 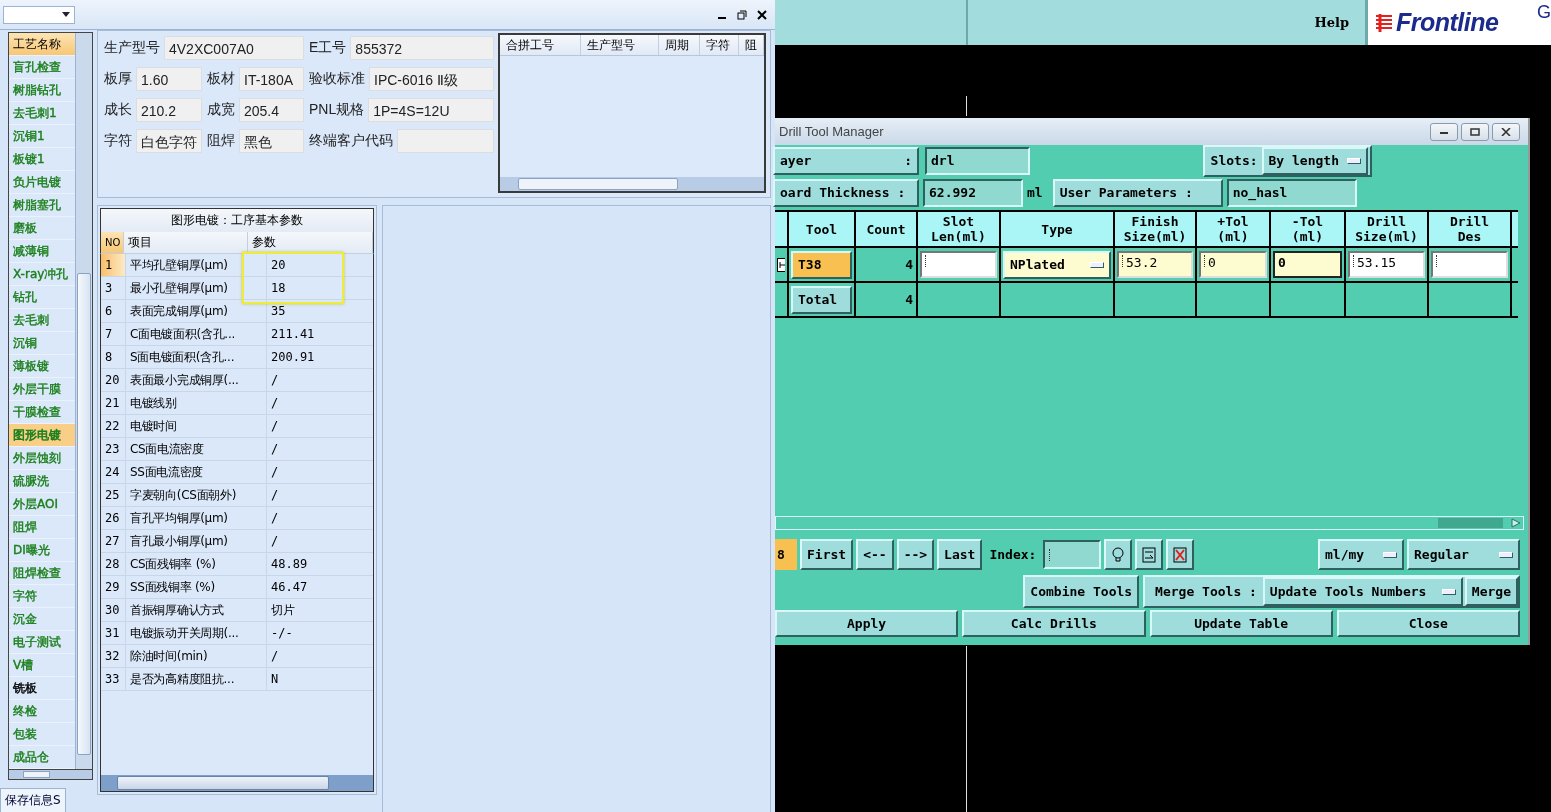 I want to click on row-number: 1, so click(x=113, y=265).